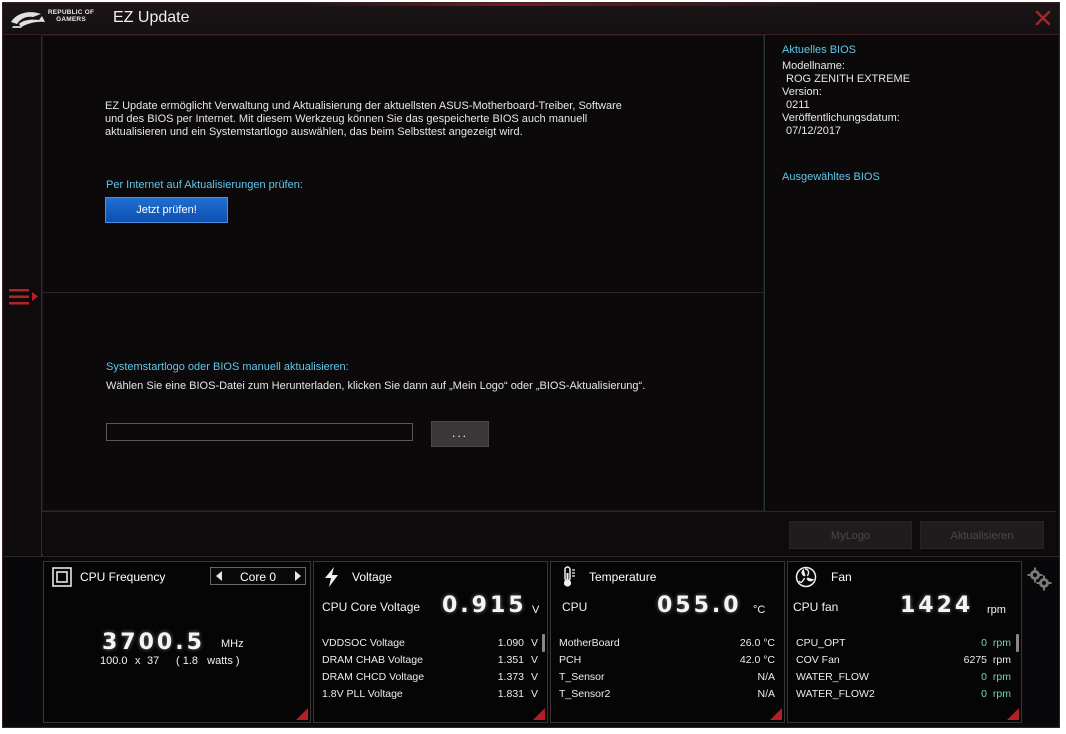 Image resolution: width=1066 pixels, height=734 pixels. Describe the element at coordinates (371, 607) in the screenshot. I see `cpu-core-voltage-label: CPU Core Voltage` at that location.